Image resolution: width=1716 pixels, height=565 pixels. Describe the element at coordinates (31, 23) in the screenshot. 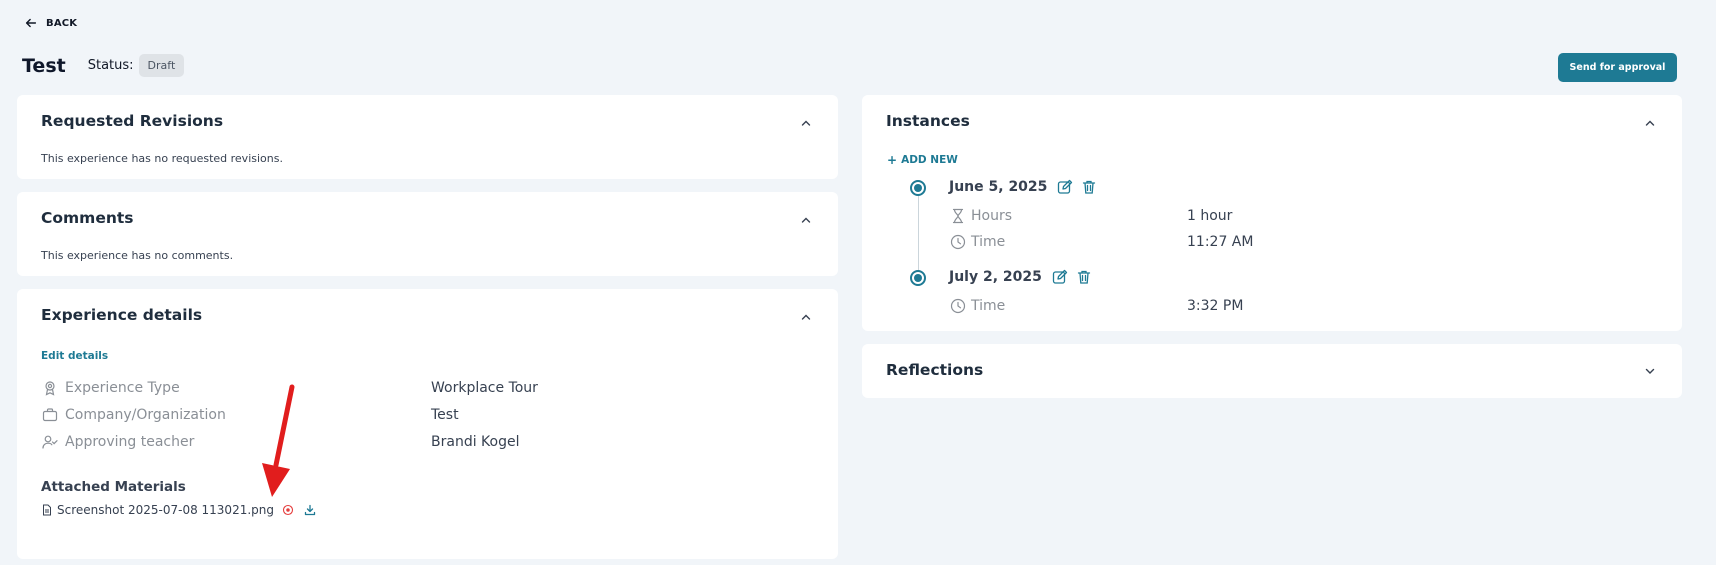

I see `arrow-left-icon` at that location.